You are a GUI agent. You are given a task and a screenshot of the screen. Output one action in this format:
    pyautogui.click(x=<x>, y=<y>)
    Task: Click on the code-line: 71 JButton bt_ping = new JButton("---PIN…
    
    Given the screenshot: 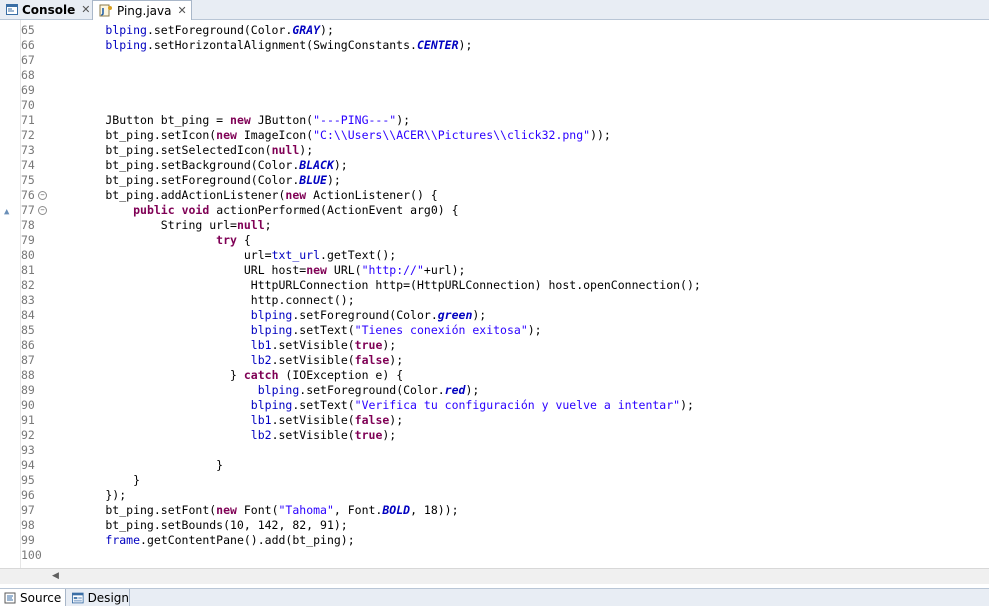 What is the action you would take?
    pyautogui.click(x=494, y=120)
    